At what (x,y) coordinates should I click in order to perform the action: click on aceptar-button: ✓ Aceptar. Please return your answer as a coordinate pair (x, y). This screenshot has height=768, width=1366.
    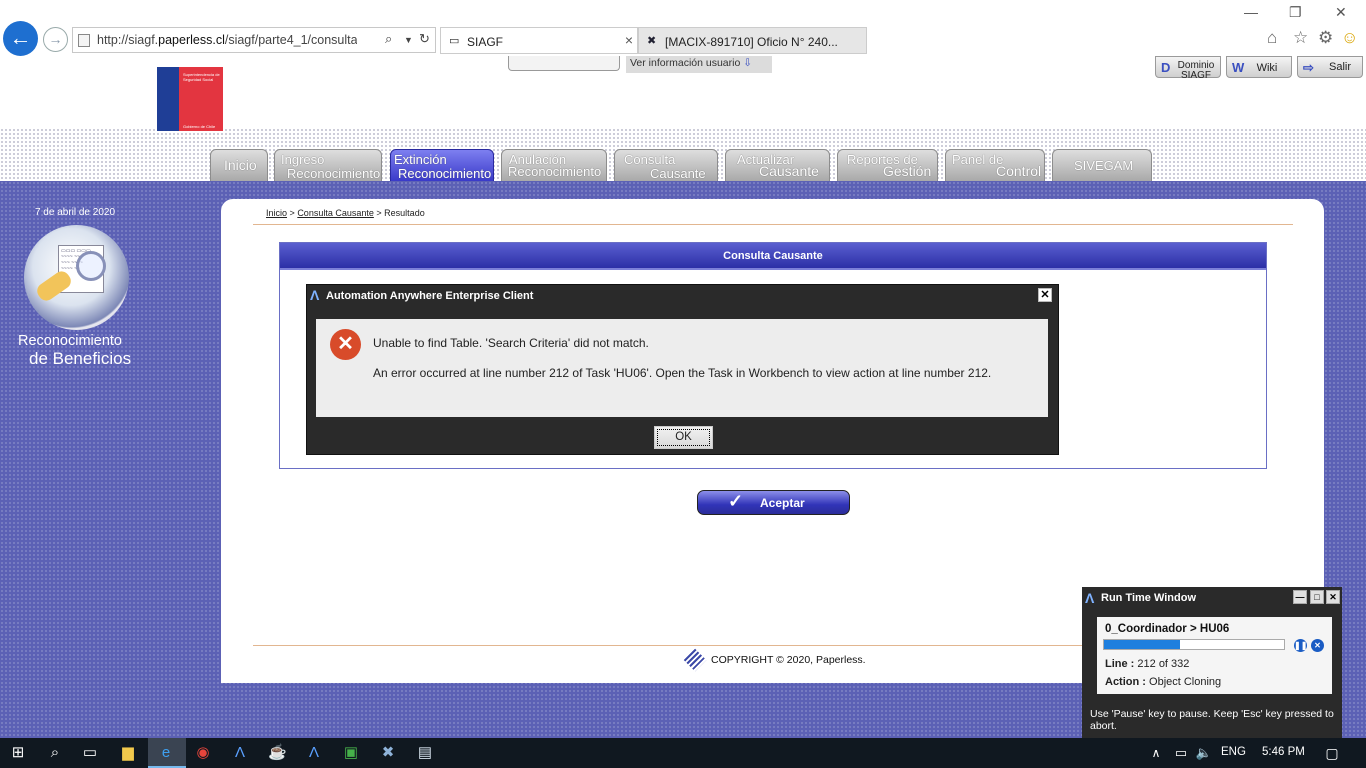
    Looking at the image, I should click on (773, 502).